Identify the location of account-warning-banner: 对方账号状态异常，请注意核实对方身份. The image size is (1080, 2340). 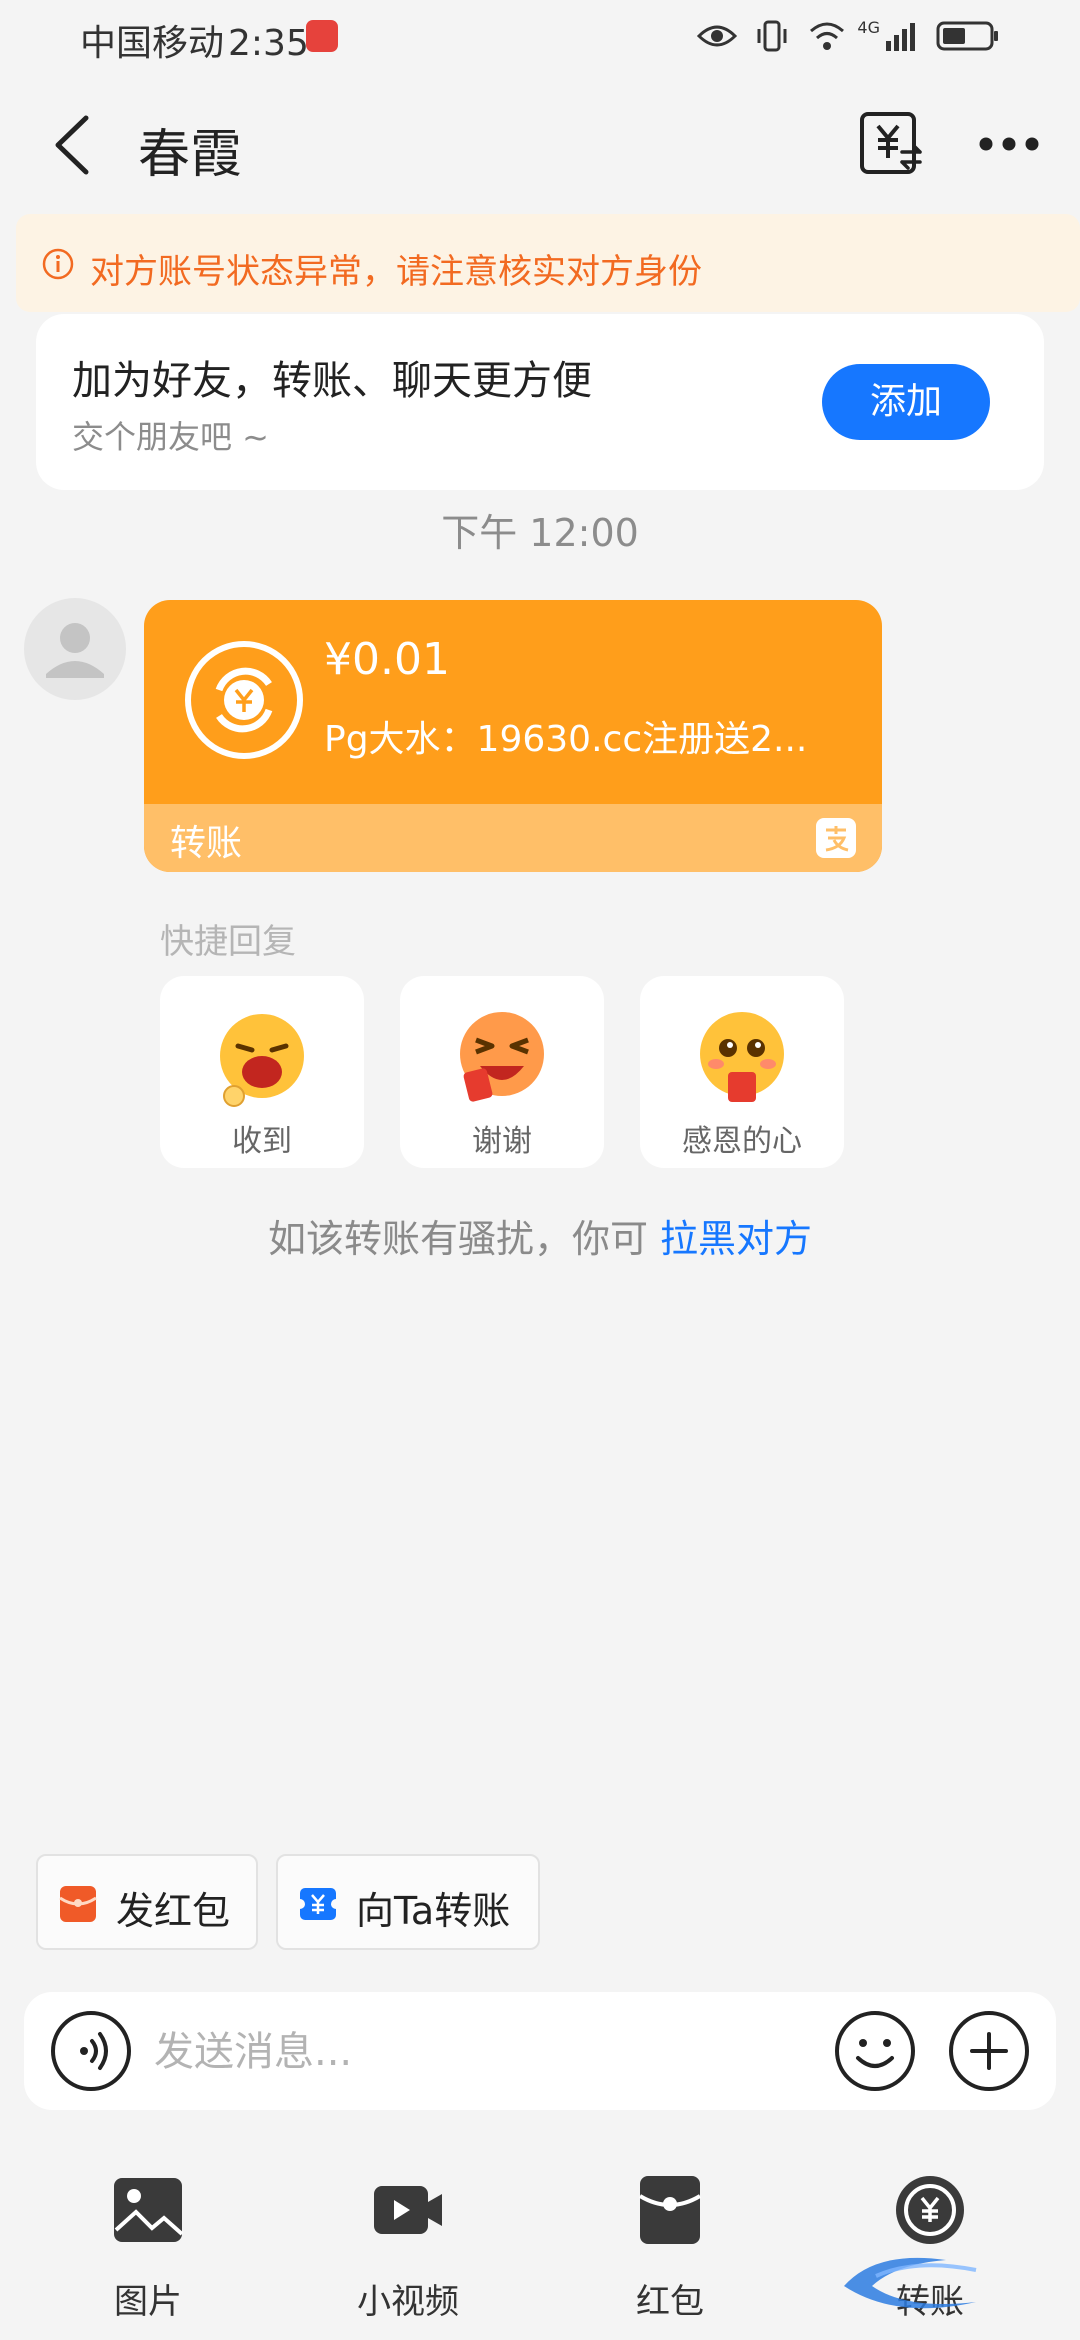
(548, 263).